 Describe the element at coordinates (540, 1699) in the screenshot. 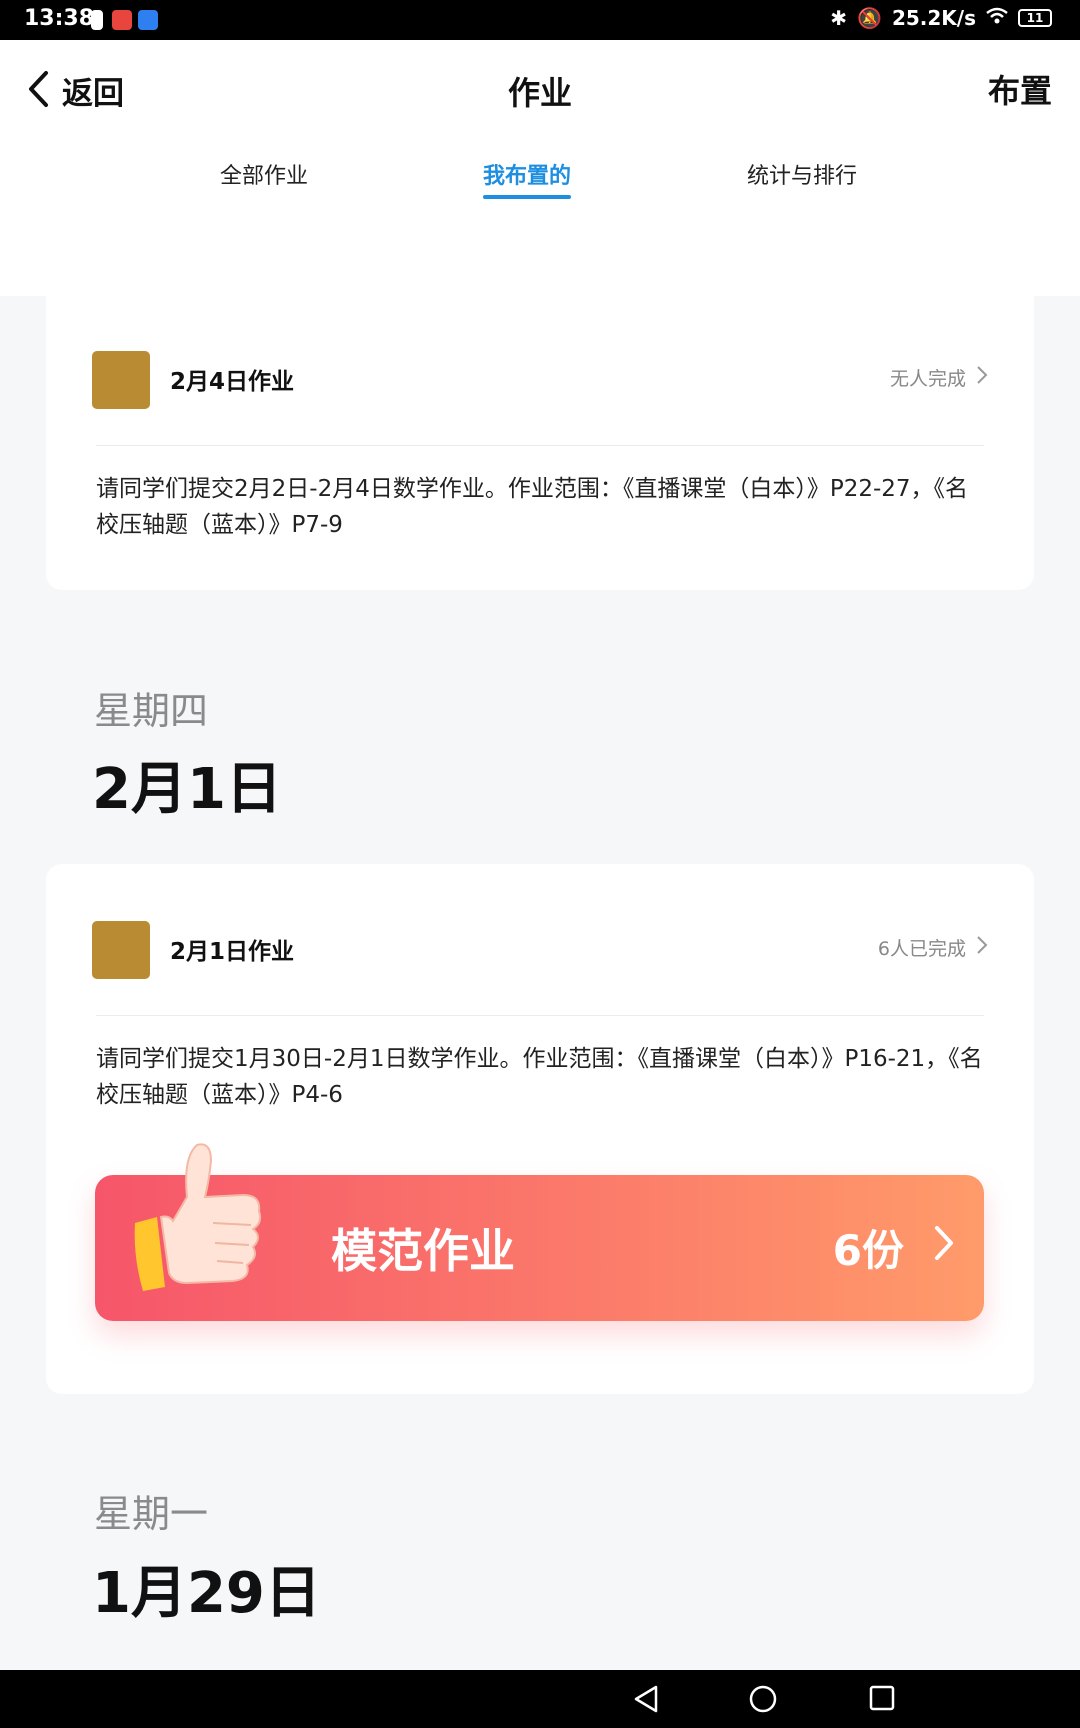

I see `system-nav-bar` at that location.